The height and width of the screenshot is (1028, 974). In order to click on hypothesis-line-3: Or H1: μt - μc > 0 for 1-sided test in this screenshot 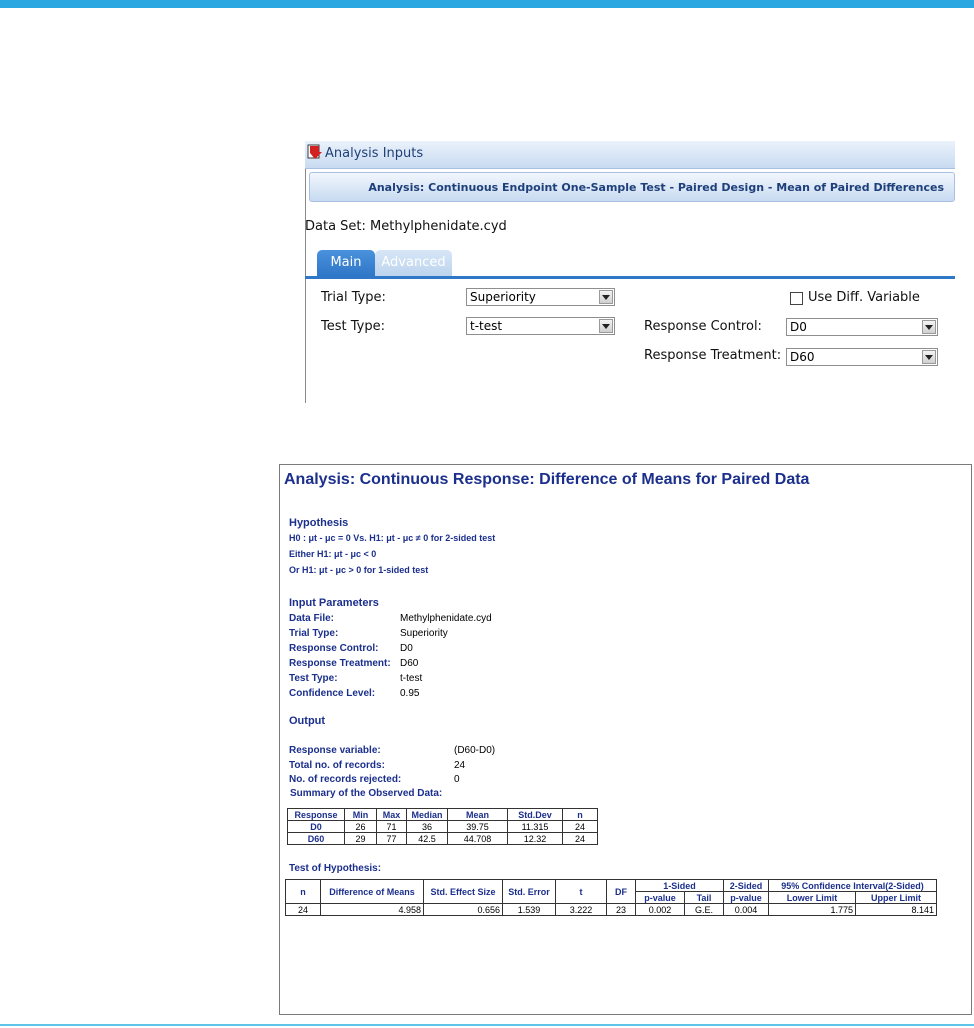, I will do `click(359, 570)`.